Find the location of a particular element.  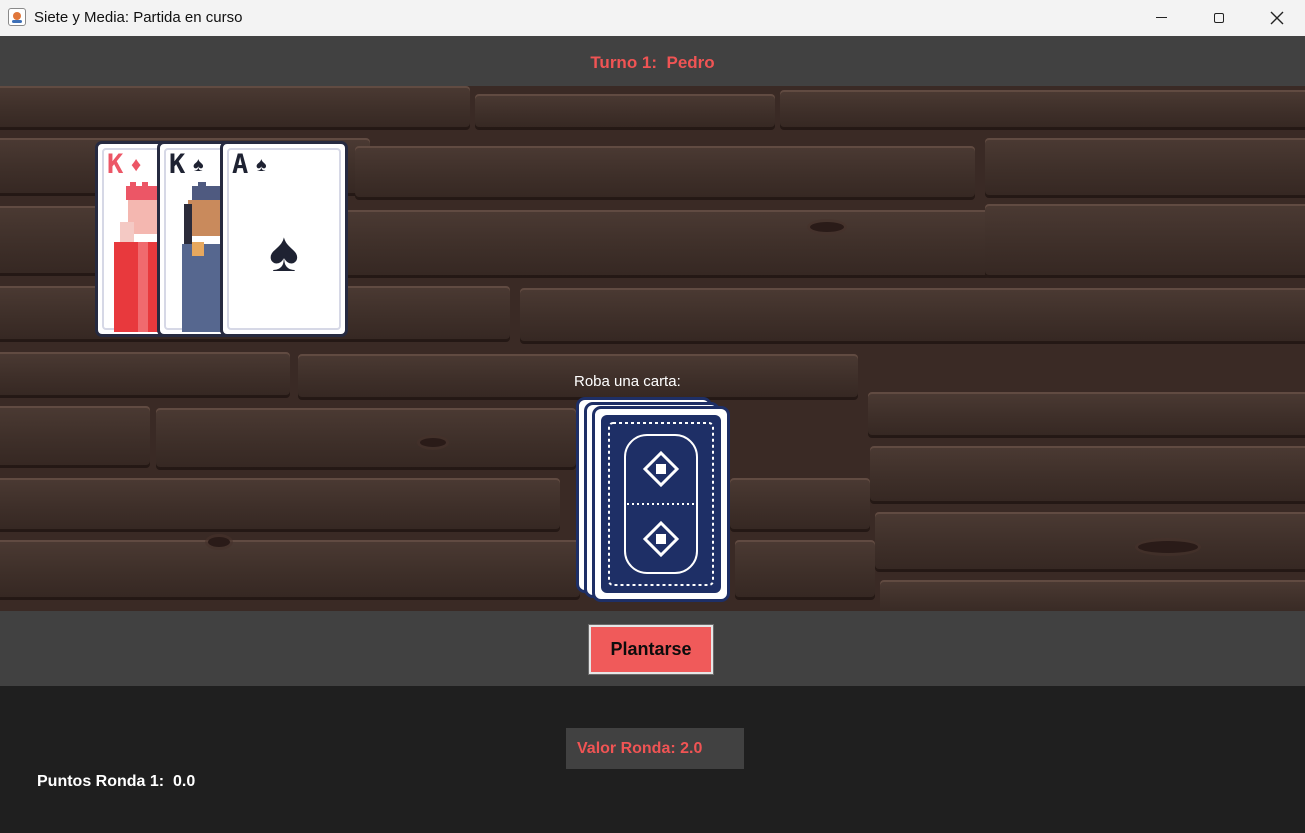

close-icon is located at coordinates (1277, 17).